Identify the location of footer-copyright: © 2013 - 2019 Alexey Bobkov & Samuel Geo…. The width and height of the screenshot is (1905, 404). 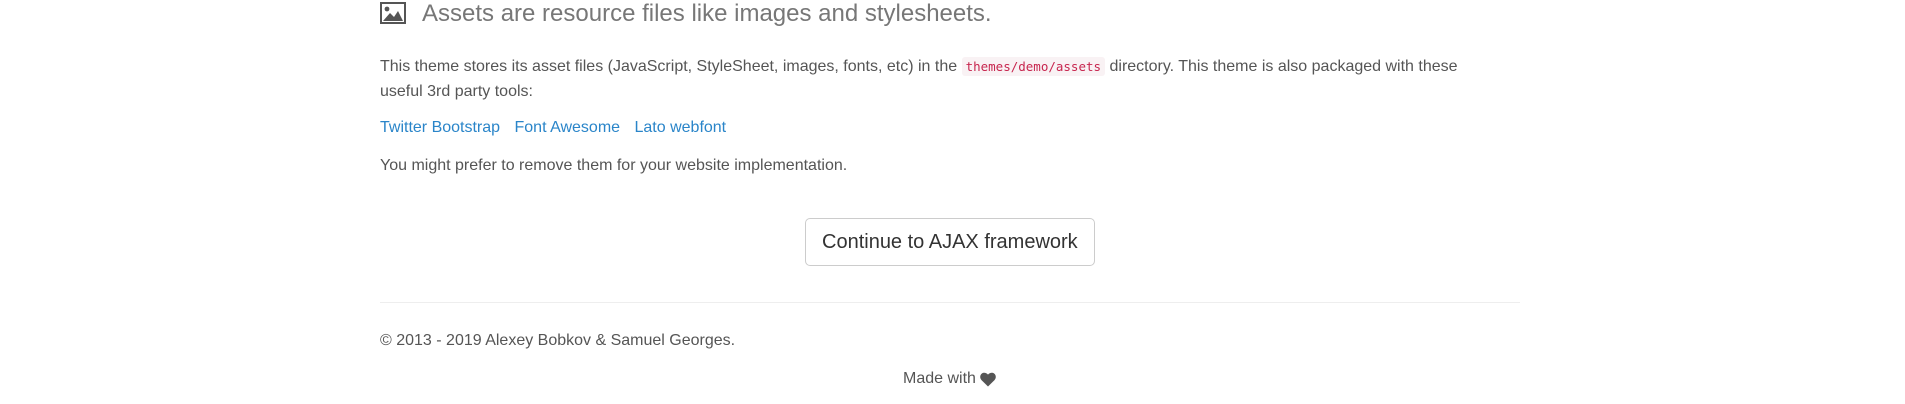
(558, 340).